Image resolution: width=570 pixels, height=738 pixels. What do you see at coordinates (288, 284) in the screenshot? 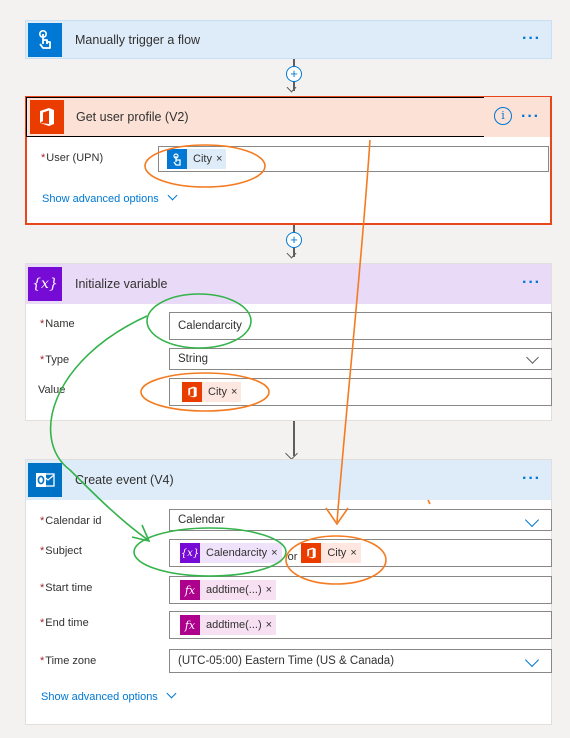
I see `initvar-card-header: {x} Initialize variable` at bounding box center [288, 284].